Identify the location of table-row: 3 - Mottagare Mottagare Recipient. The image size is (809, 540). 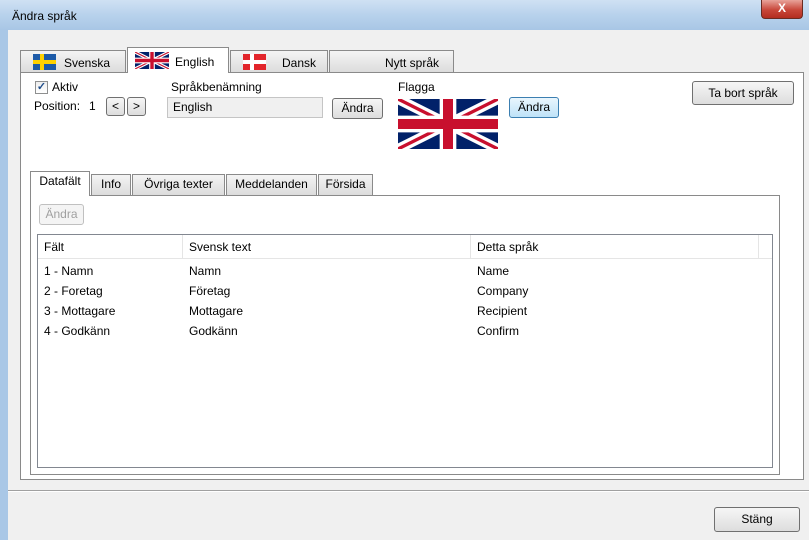
(405, 311).